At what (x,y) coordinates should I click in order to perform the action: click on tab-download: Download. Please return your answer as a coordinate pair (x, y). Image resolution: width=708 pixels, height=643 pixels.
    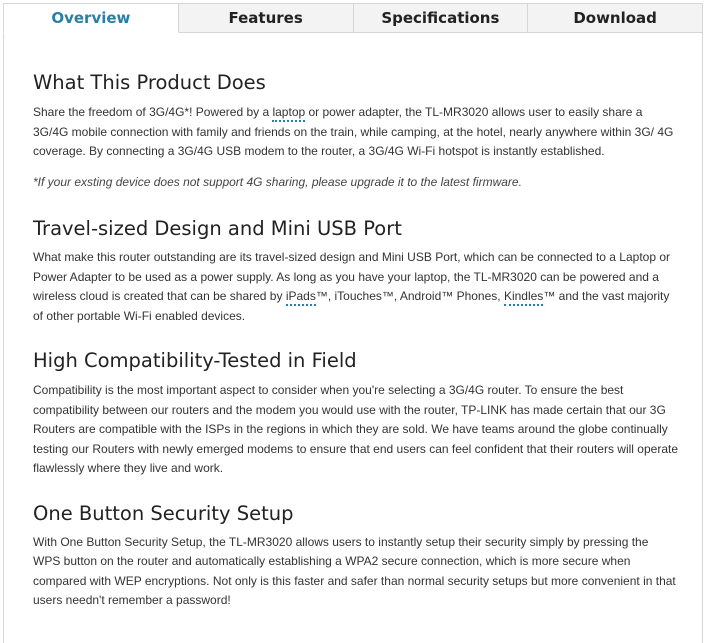
    Looking at the image, I should click on (615, 18).